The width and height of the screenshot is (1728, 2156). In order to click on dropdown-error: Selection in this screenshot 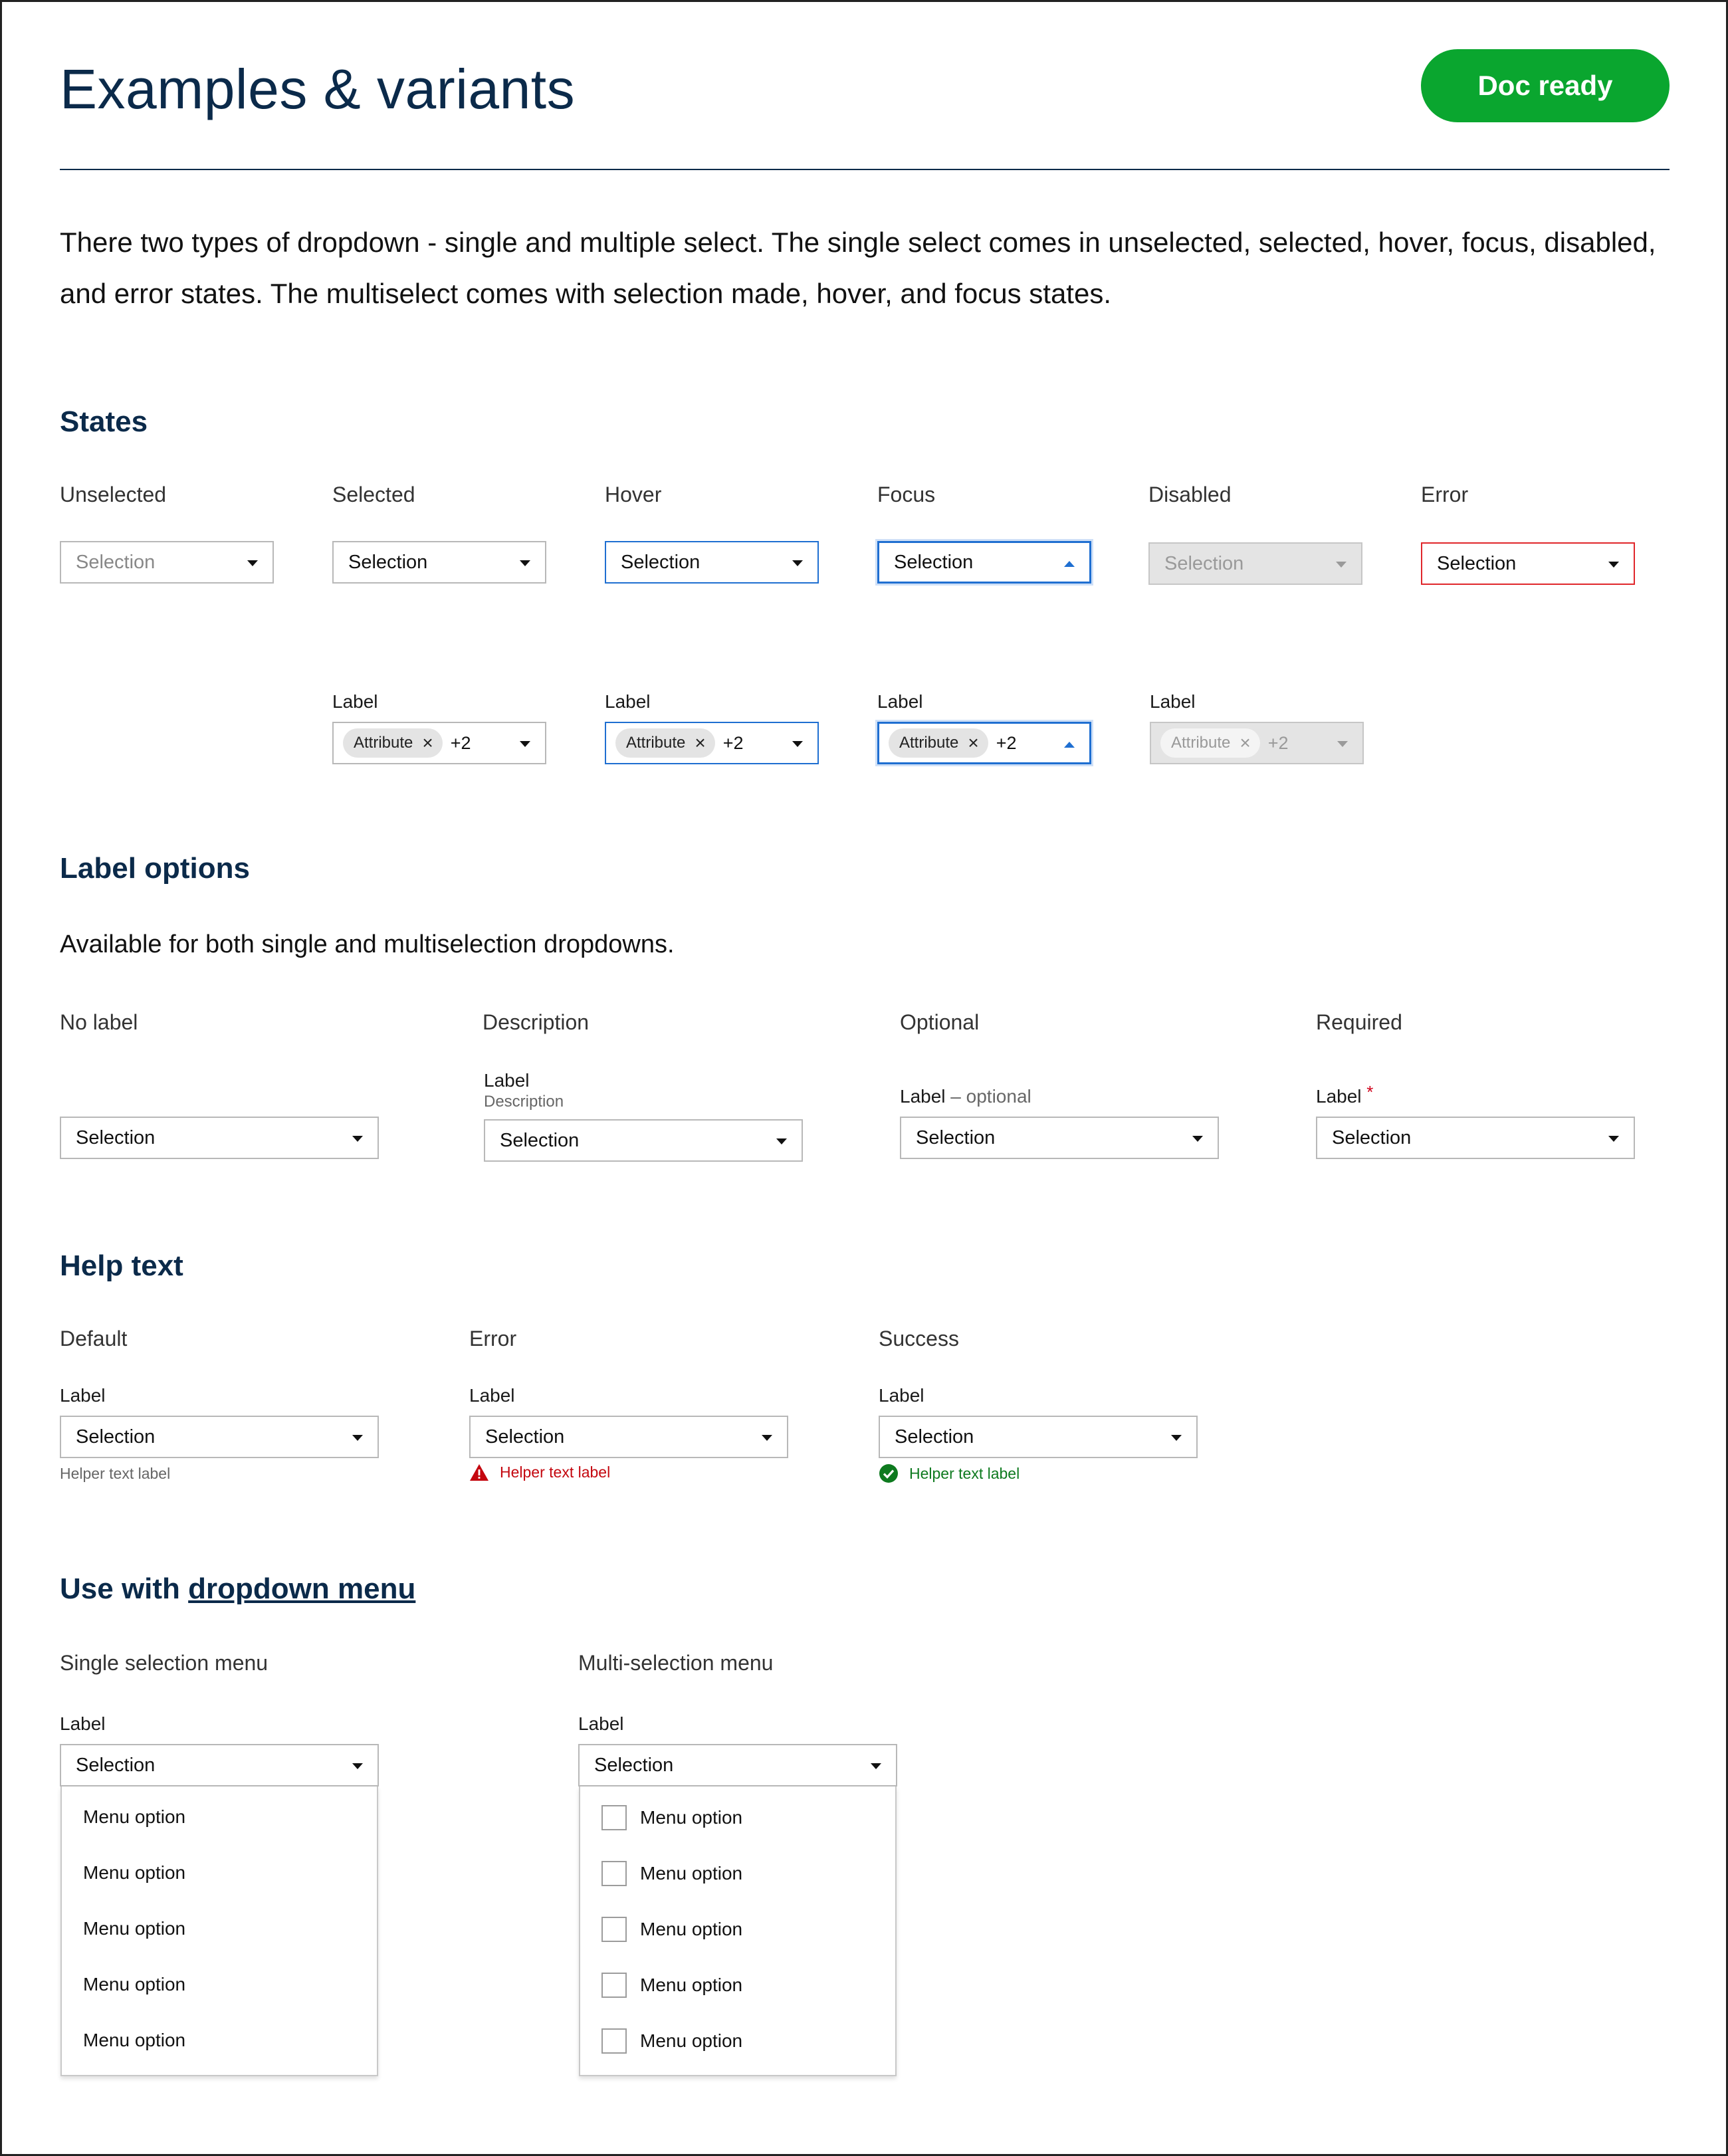, I will do `click(1528, 563)`.